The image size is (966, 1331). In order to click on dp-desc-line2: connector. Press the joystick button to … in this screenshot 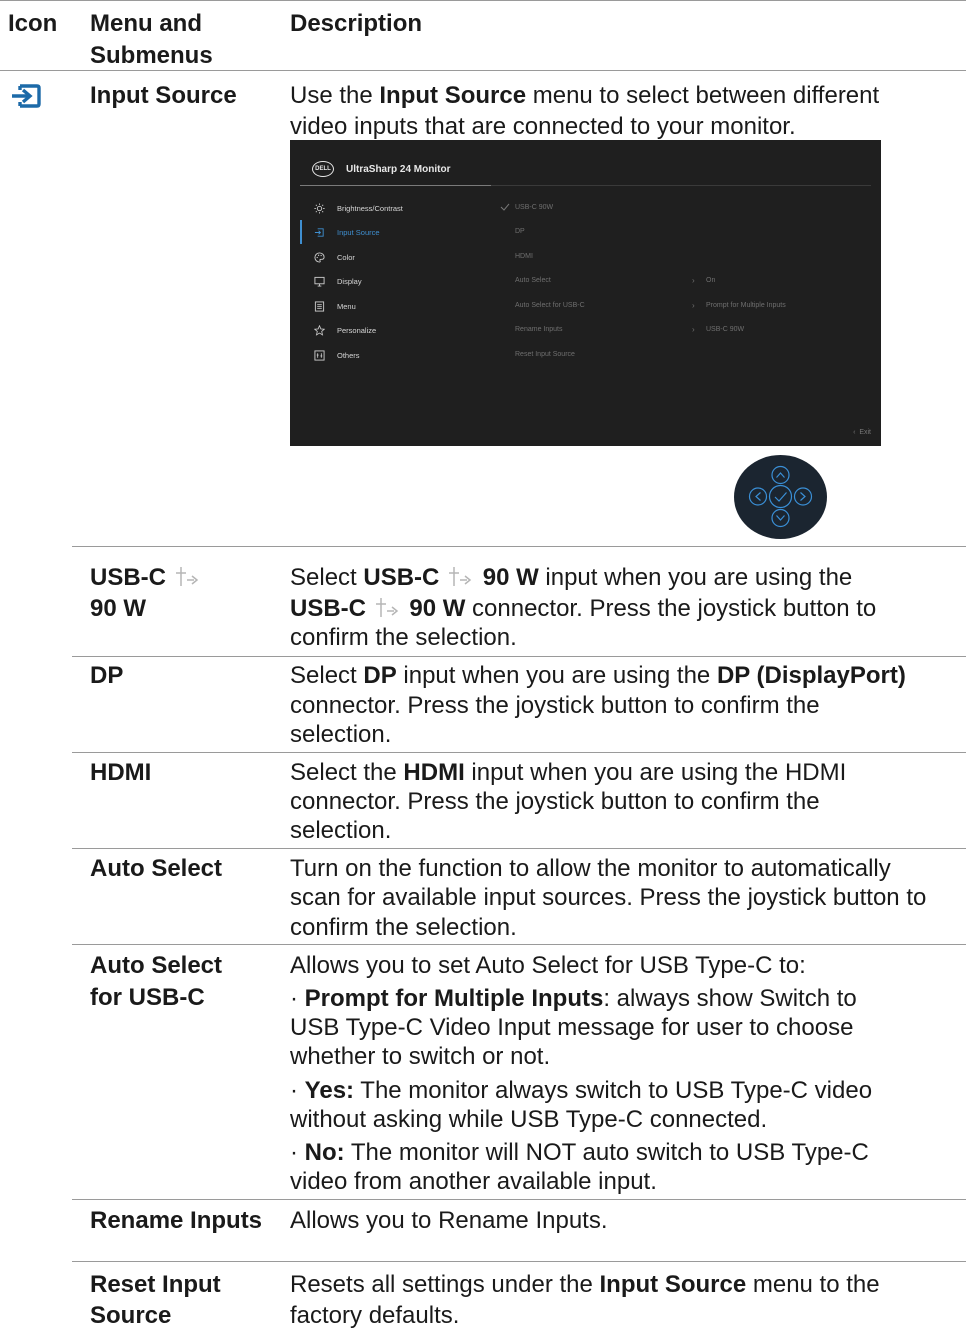, I will do `click(555, 705)`.